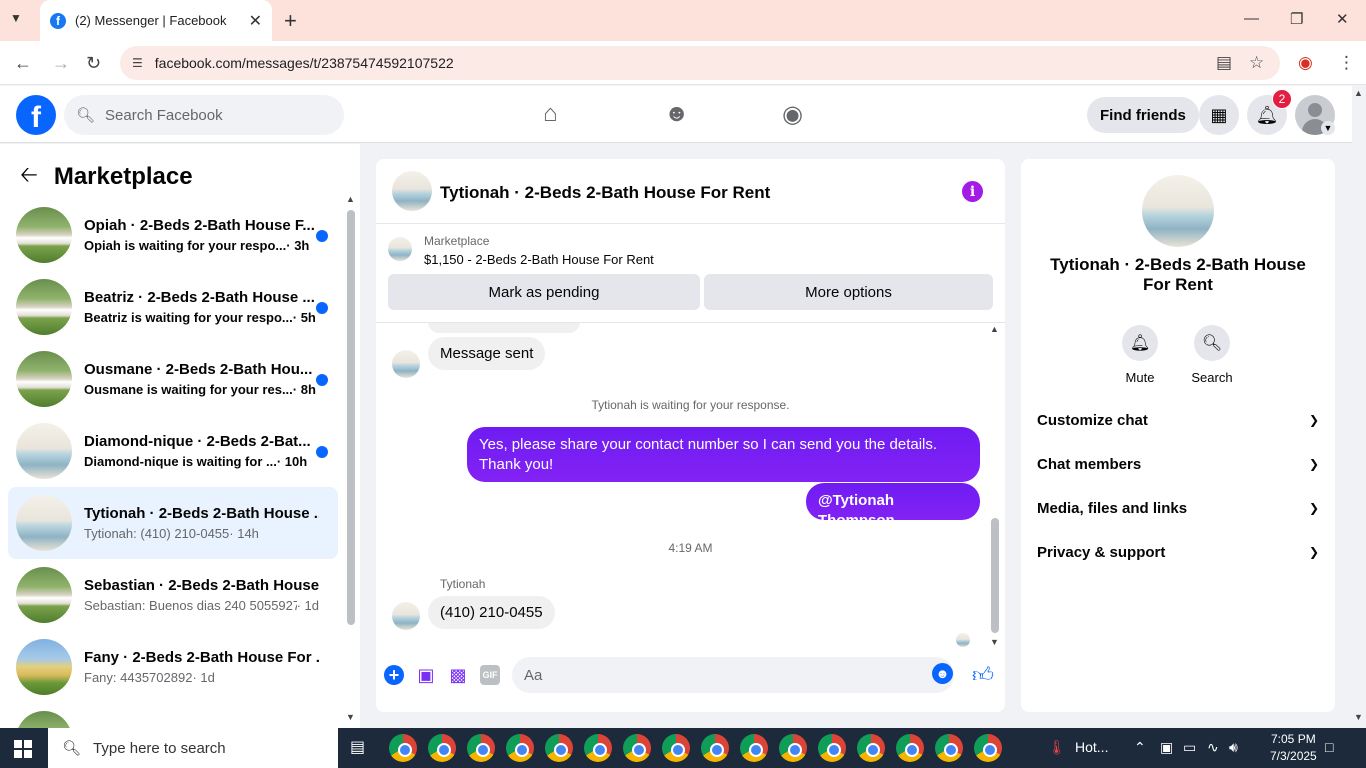 Image resolution: width=1366 pixels, height=768 pixels. What do you see at coordinates (487, 353) in the screenshot?
I see `message-sent-bubble: Message sent` at bounding box center [487, 353].